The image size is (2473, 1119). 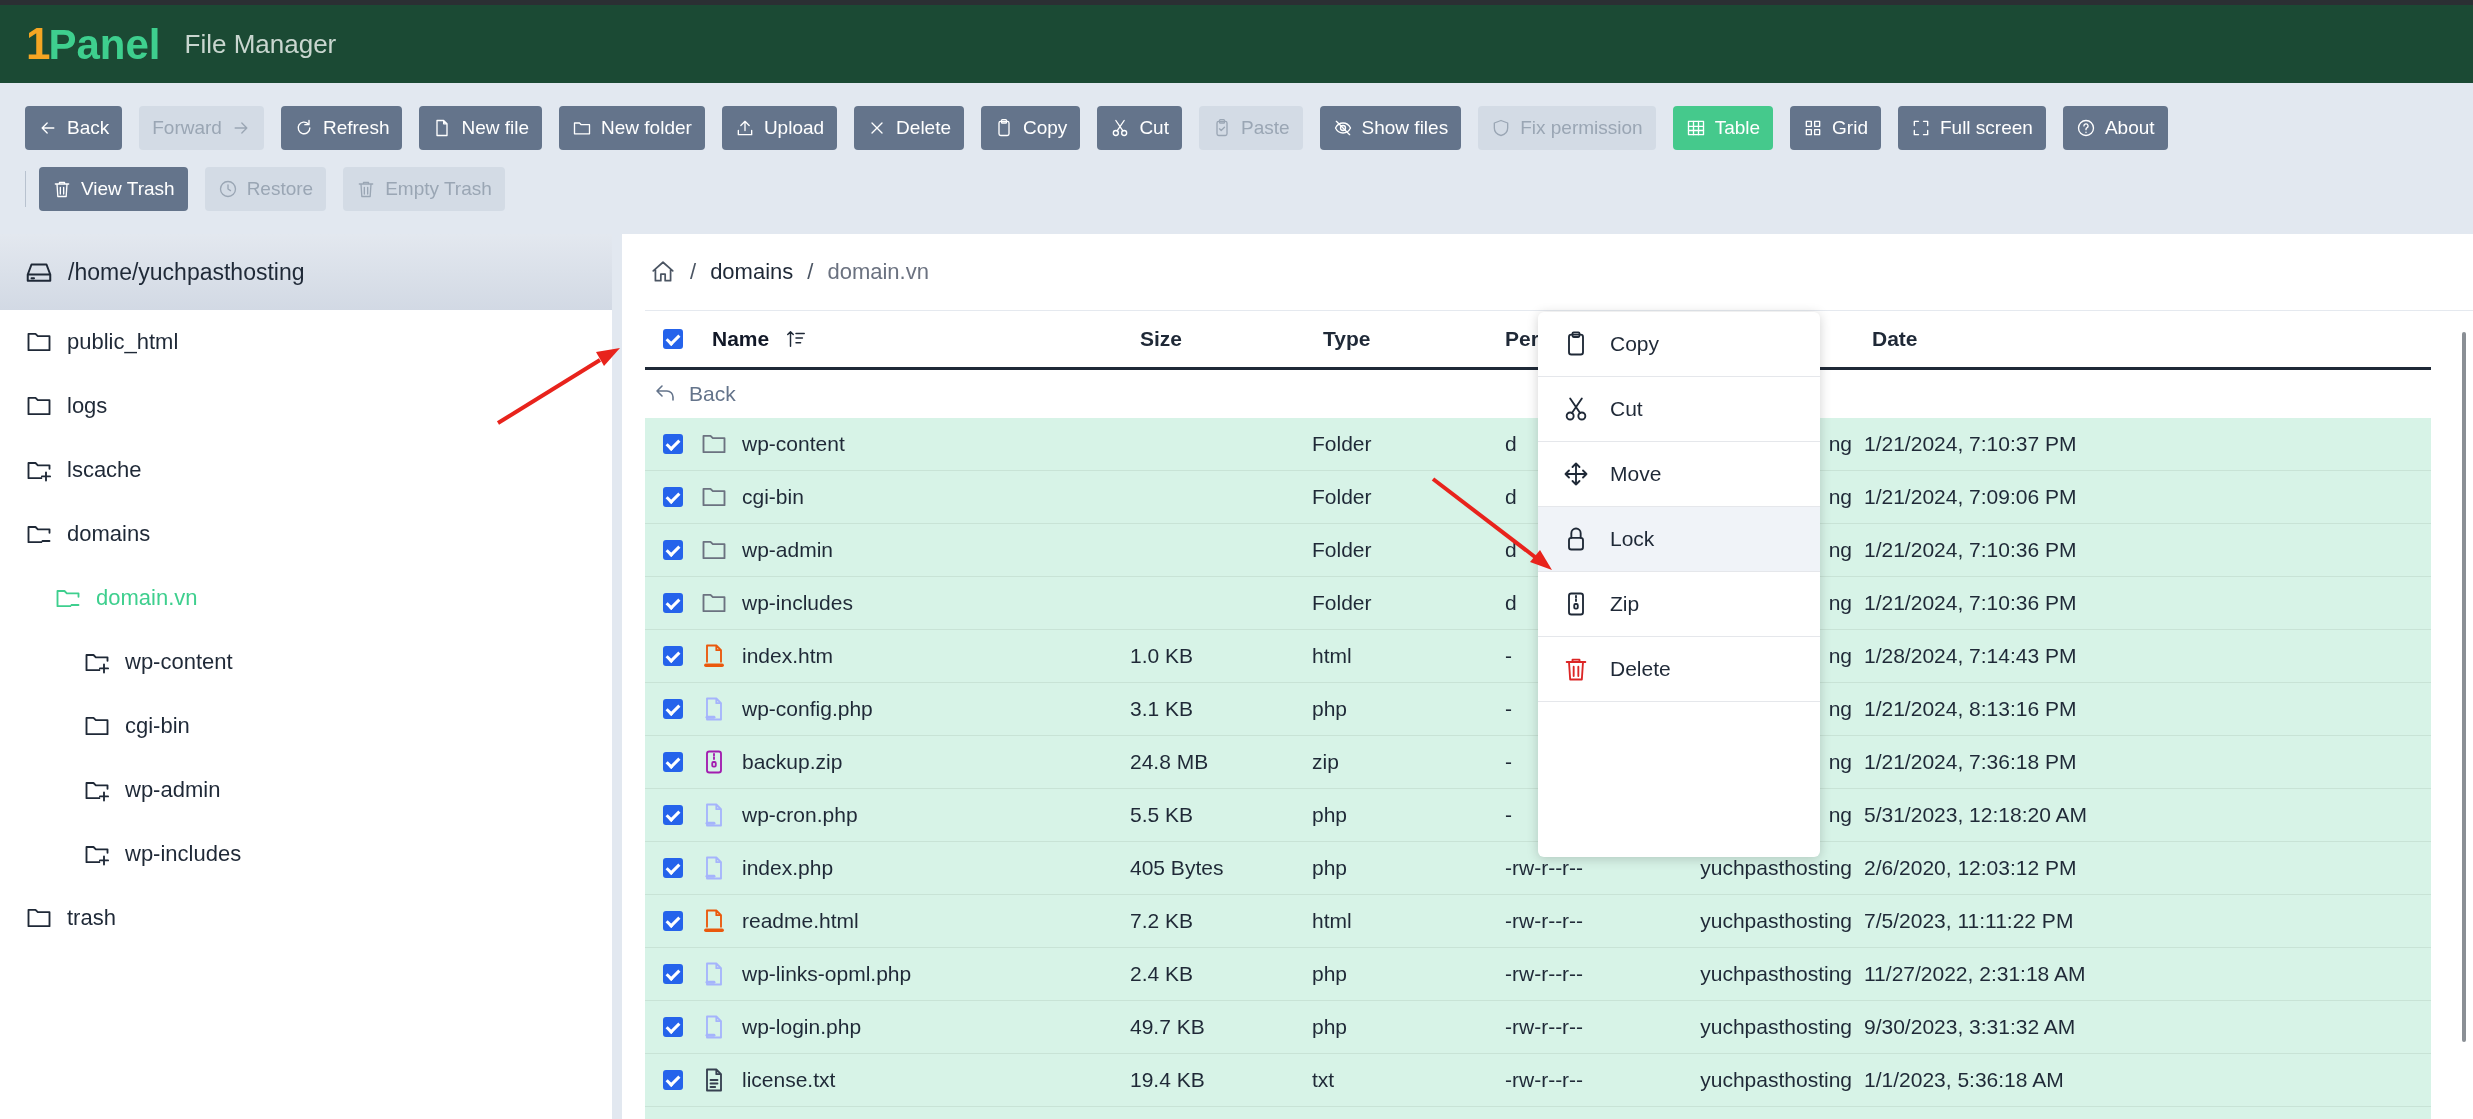 What do you see at coordinates (306, 662) in the screenshot?
I see `folder-tree-item: wp-content` at bounding box center [306, 662].